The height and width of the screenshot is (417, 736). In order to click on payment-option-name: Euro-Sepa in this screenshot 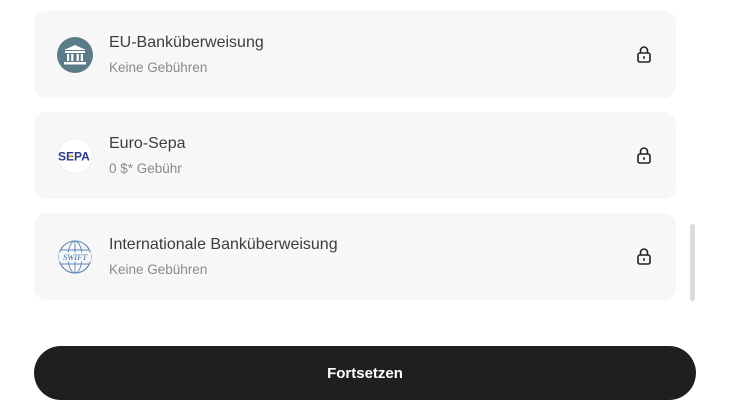, I will do `click(147, 143)`.